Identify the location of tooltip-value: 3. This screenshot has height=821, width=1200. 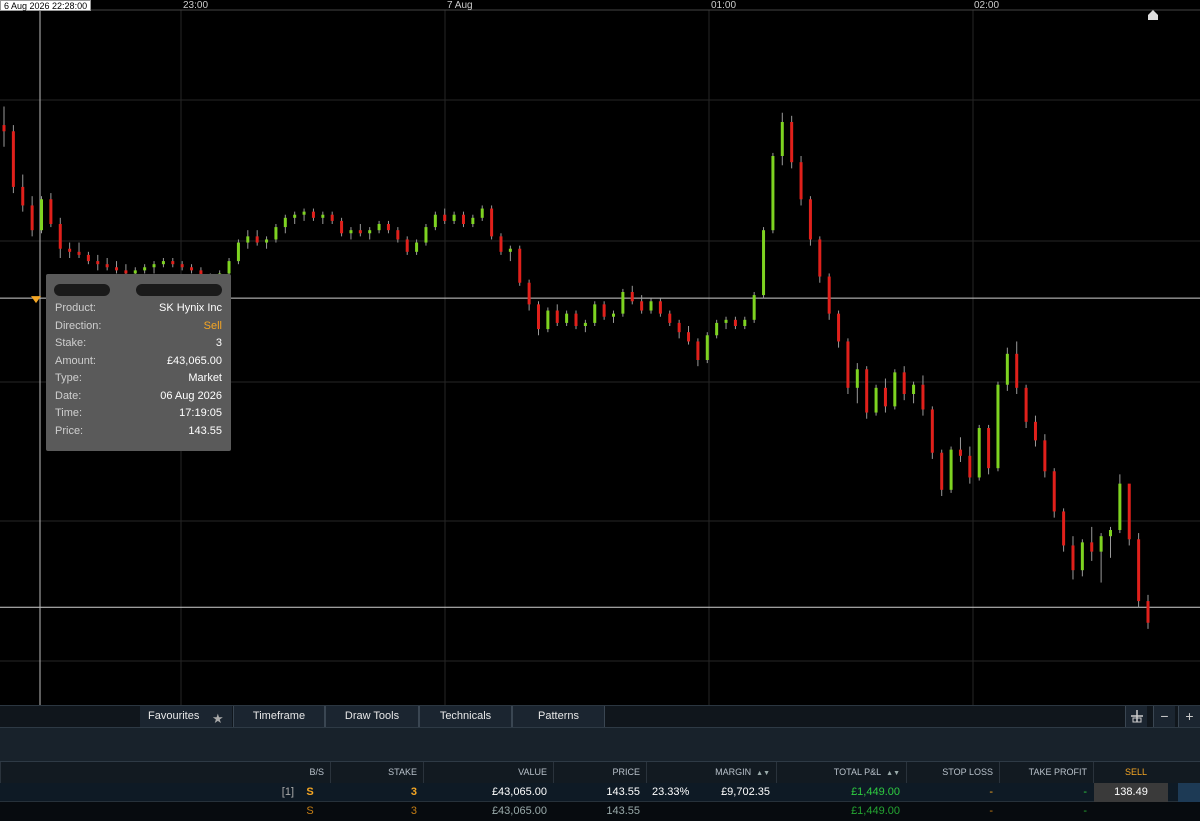
(218, 343).